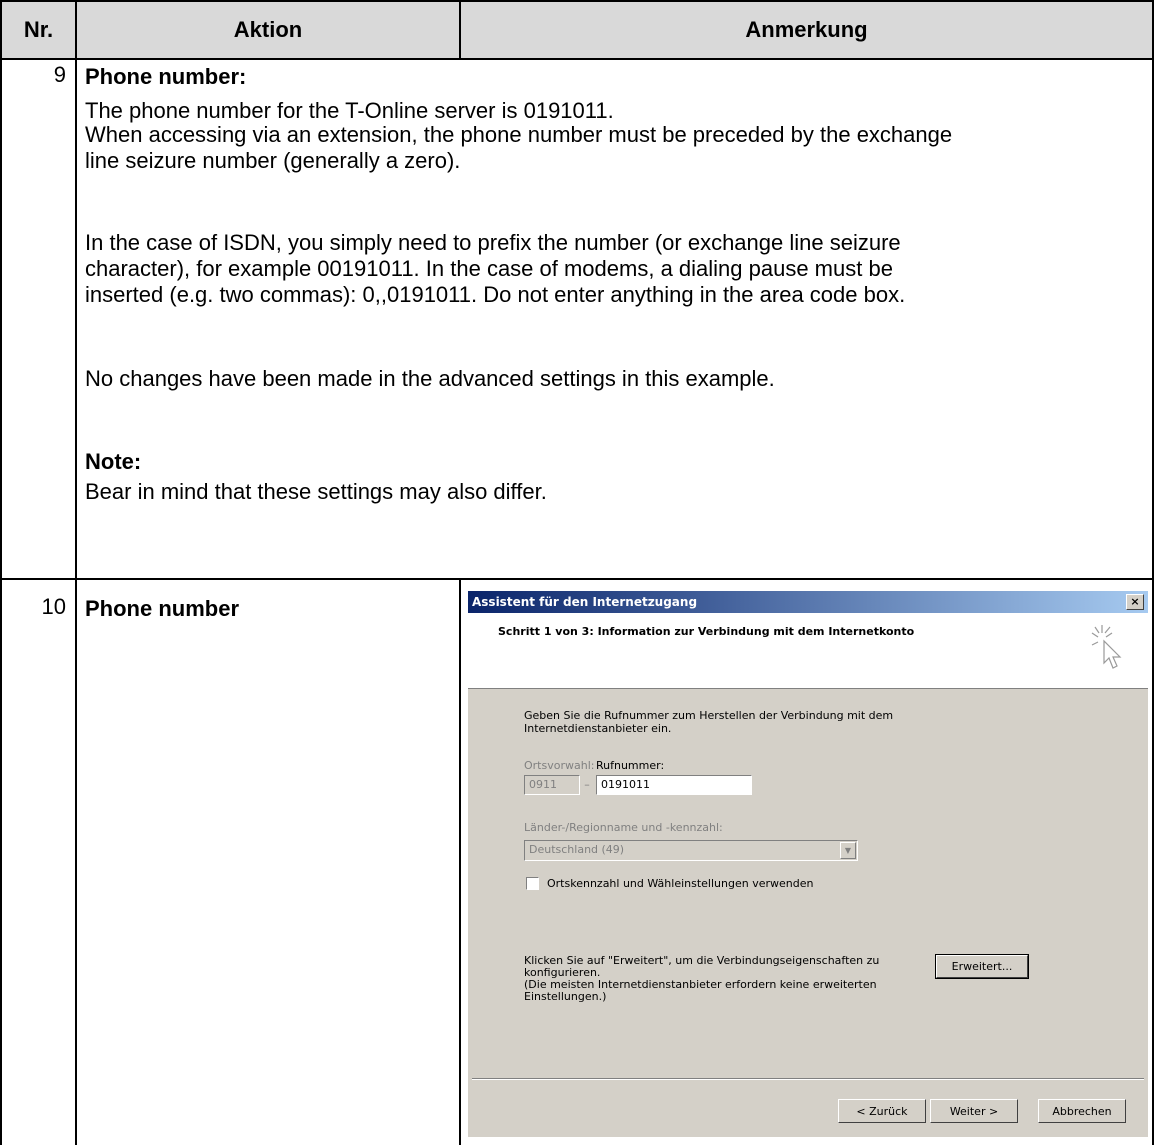 The image size is (1154, 1145). What do you see at coordinates (76, 572) in the screenshot?
I see `column-divider-nr` at bounding box center [76, 572].